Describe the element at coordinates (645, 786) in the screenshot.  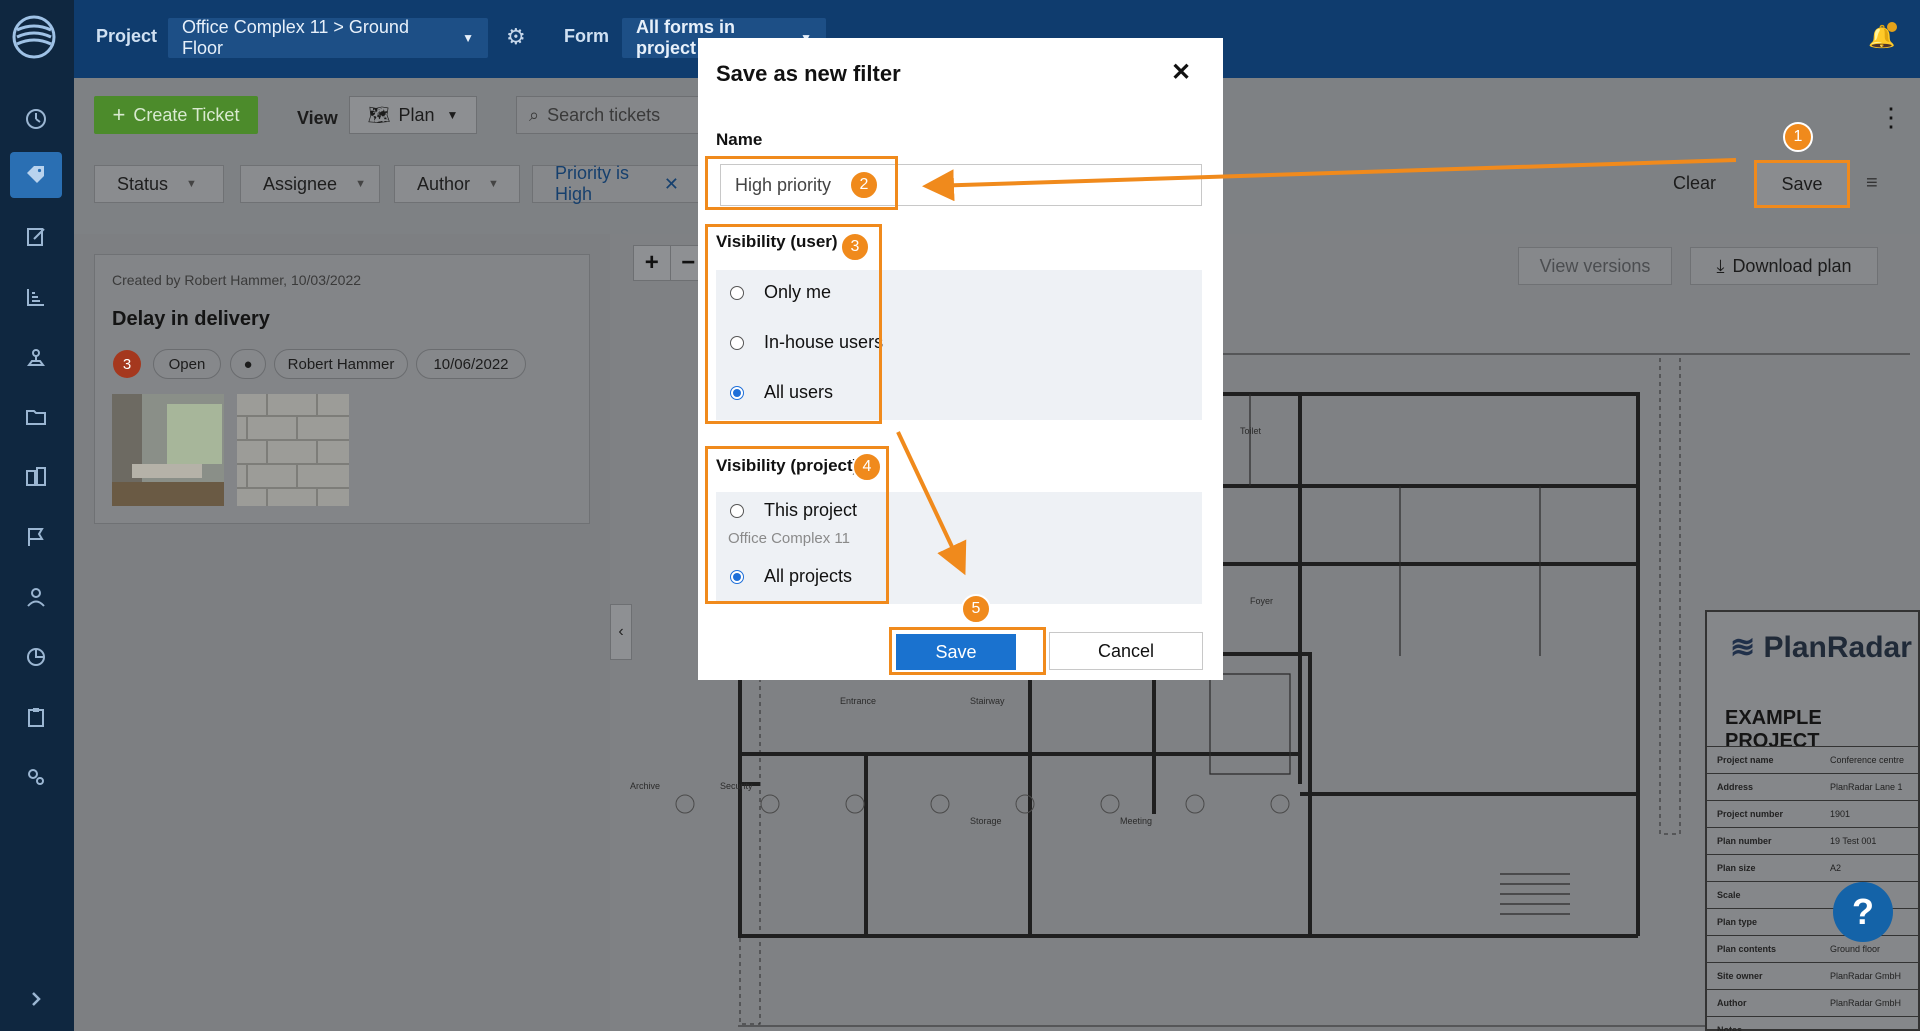
I see `svg-text: Archive` at that location.